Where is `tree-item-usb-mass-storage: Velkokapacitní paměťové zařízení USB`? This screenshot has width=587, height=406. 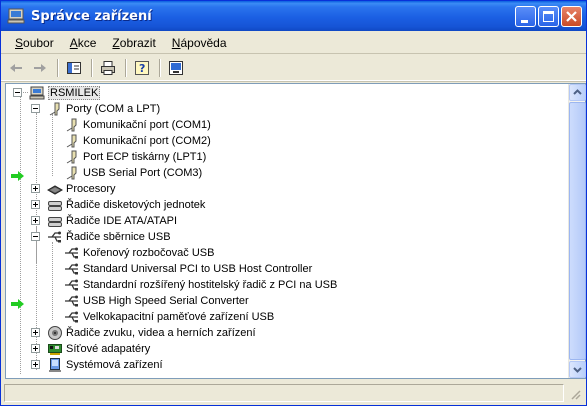 tree-item-usb-mass-storage: Velkokapacitní paměťové zařízení USB is located at coordinates (169, 317).